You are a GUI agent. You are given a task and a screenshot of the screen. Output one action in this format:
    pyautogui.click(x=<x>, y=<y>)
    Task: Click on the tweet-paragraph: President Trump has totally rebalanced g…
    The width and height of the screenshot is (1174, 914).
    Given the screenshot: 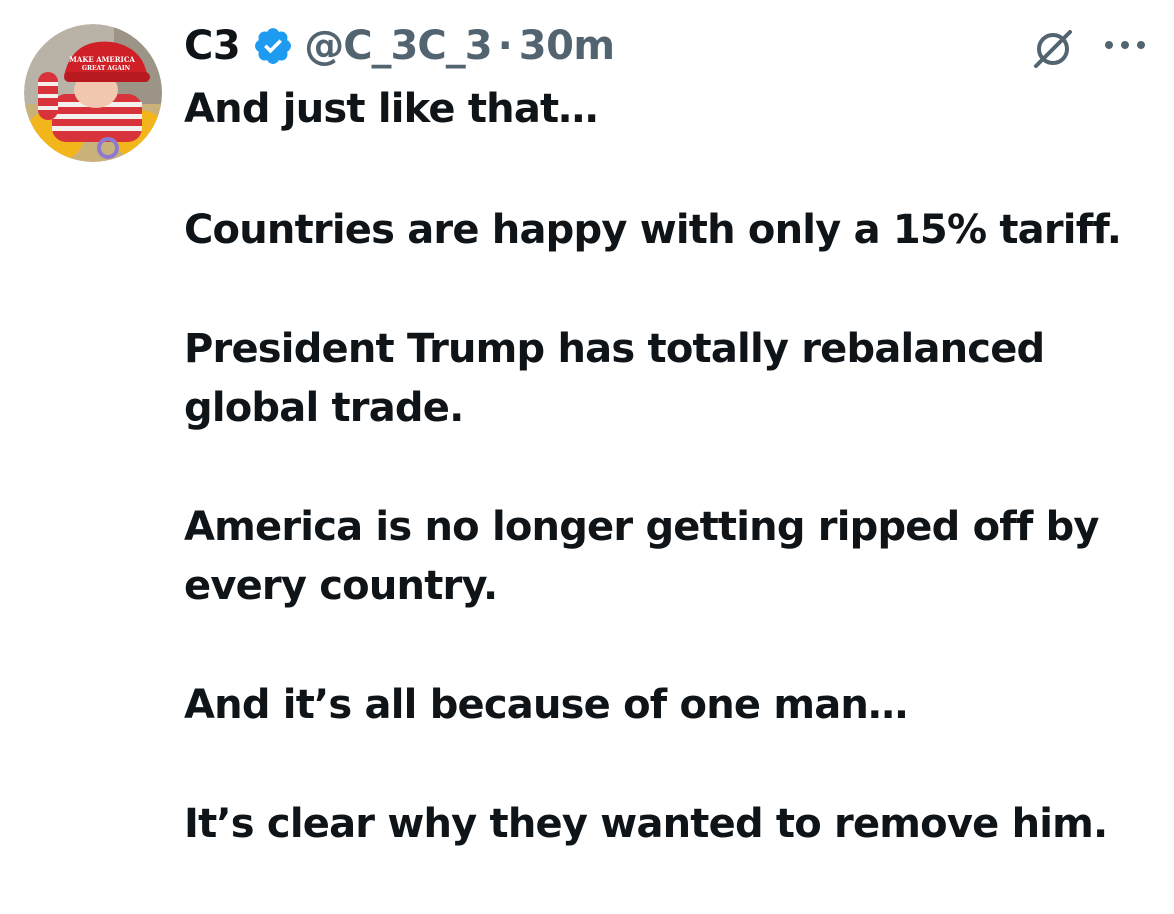 What is the action you would take?
    pyautogui.click(x=614, y=378)
    